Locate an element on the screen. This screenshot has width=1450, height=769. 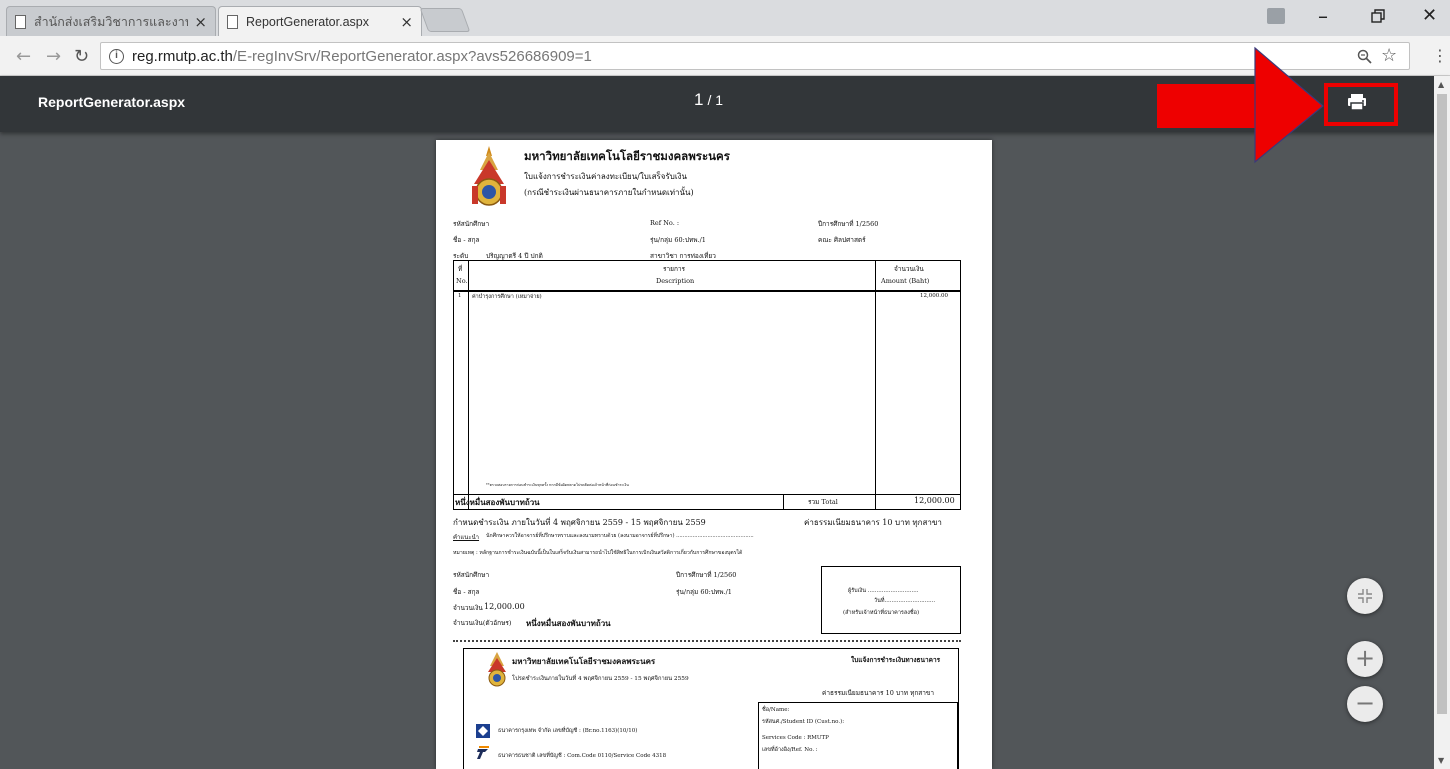
ref-label: Ref No. : is located at coordinates (665, 223).